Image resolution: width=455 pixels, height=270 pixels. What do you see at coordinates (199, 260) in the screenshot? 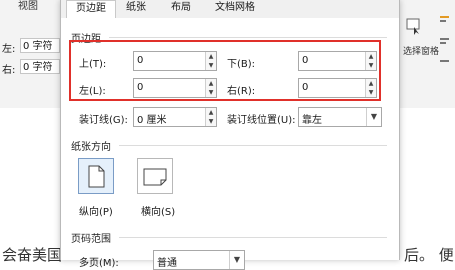
I see `multiple-pages-select: 普通 ▼` at bounding box center [199, 260].